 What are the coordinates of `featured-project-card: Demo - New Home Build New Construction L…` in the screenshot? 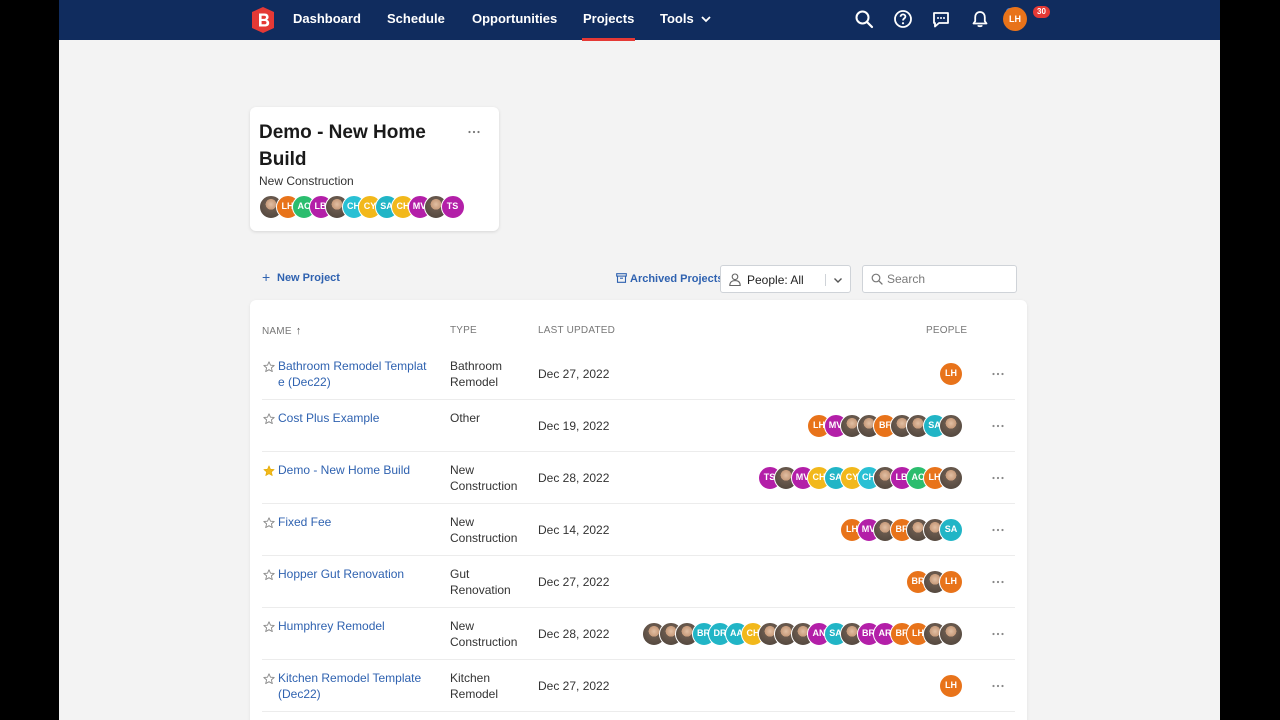 It's located at (374, 169).